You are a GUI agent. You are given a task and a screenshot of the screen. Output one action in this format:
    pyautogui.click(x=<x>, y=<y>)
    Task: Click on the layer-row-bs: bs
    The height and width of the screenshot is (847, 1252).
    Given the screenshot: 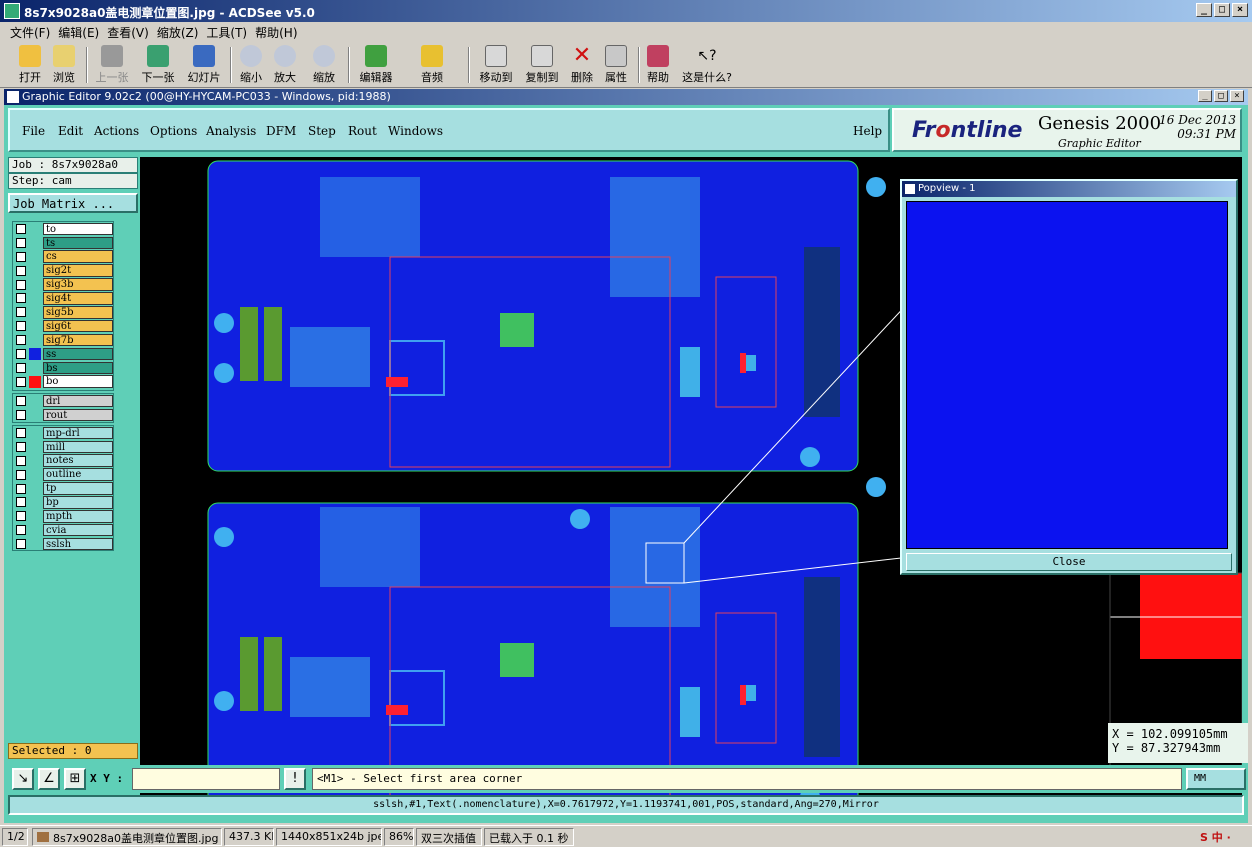 What is the action you would take?
    pyautogui.click(x=63, y=368)
    